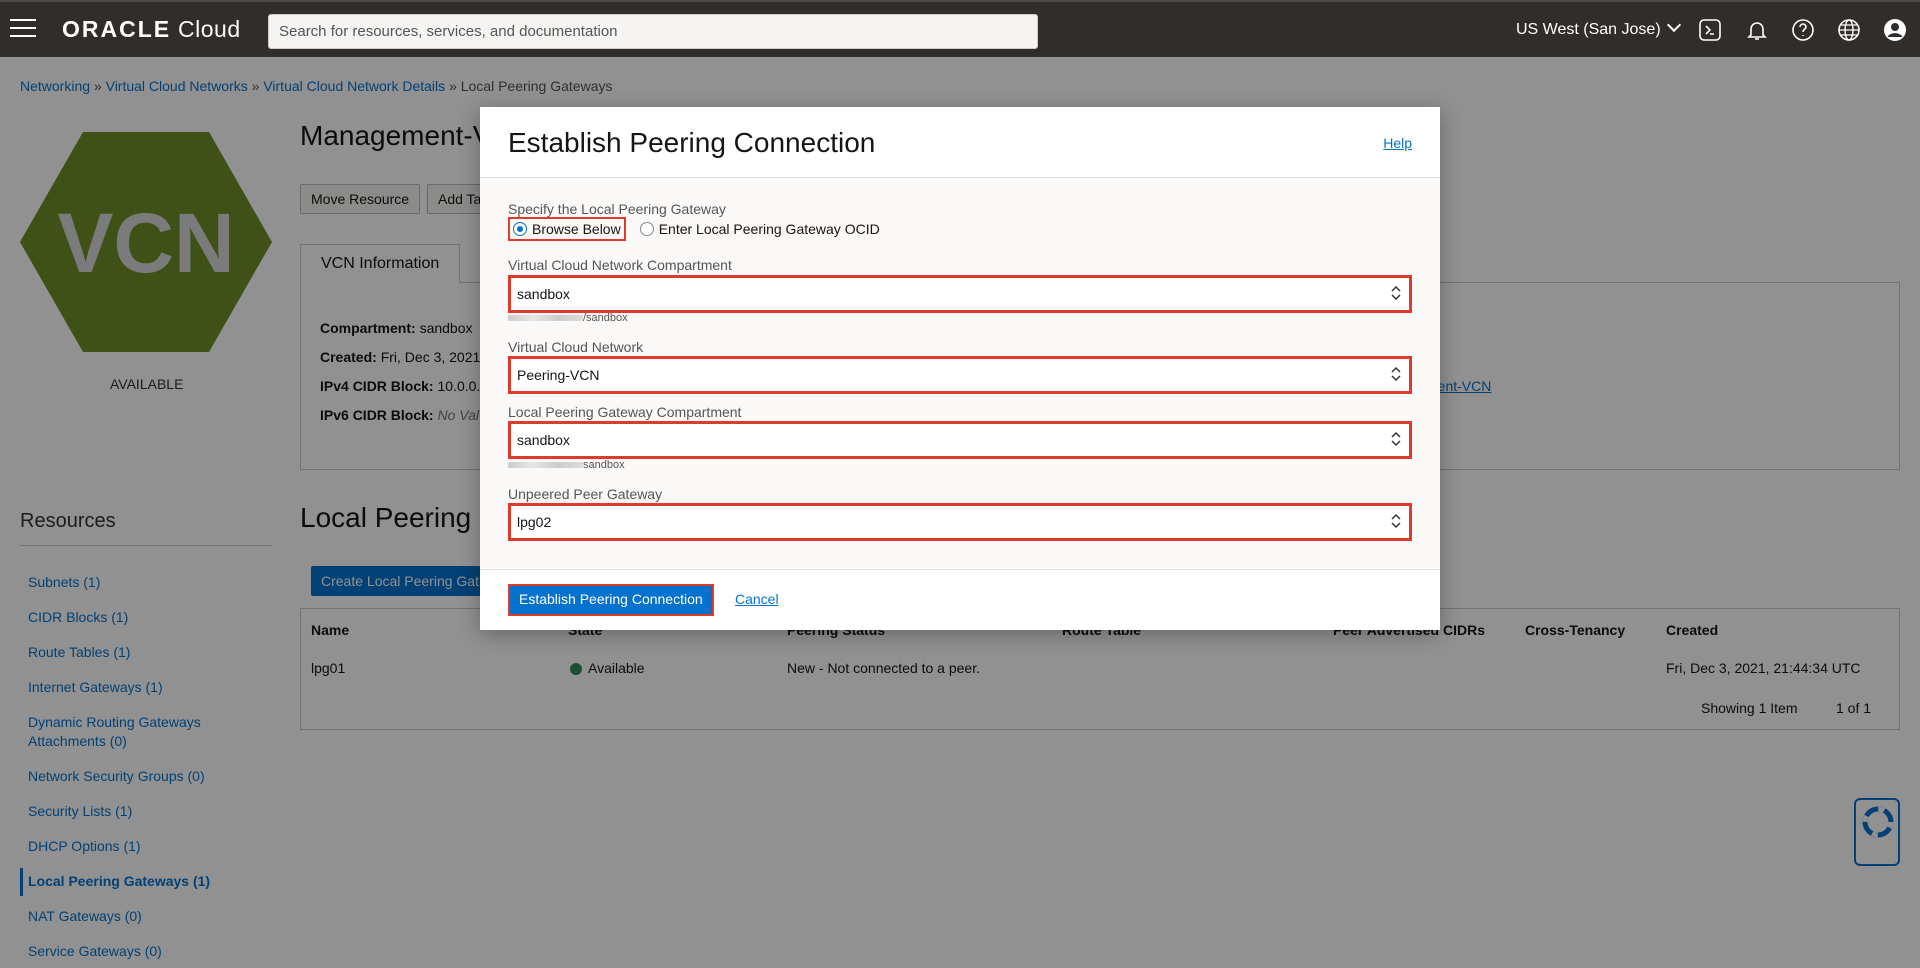  Describe the element at coordinates (151, 29) in the screenshot. I see `oracle-cloud-logo: ORACLE Cloud` at that location.